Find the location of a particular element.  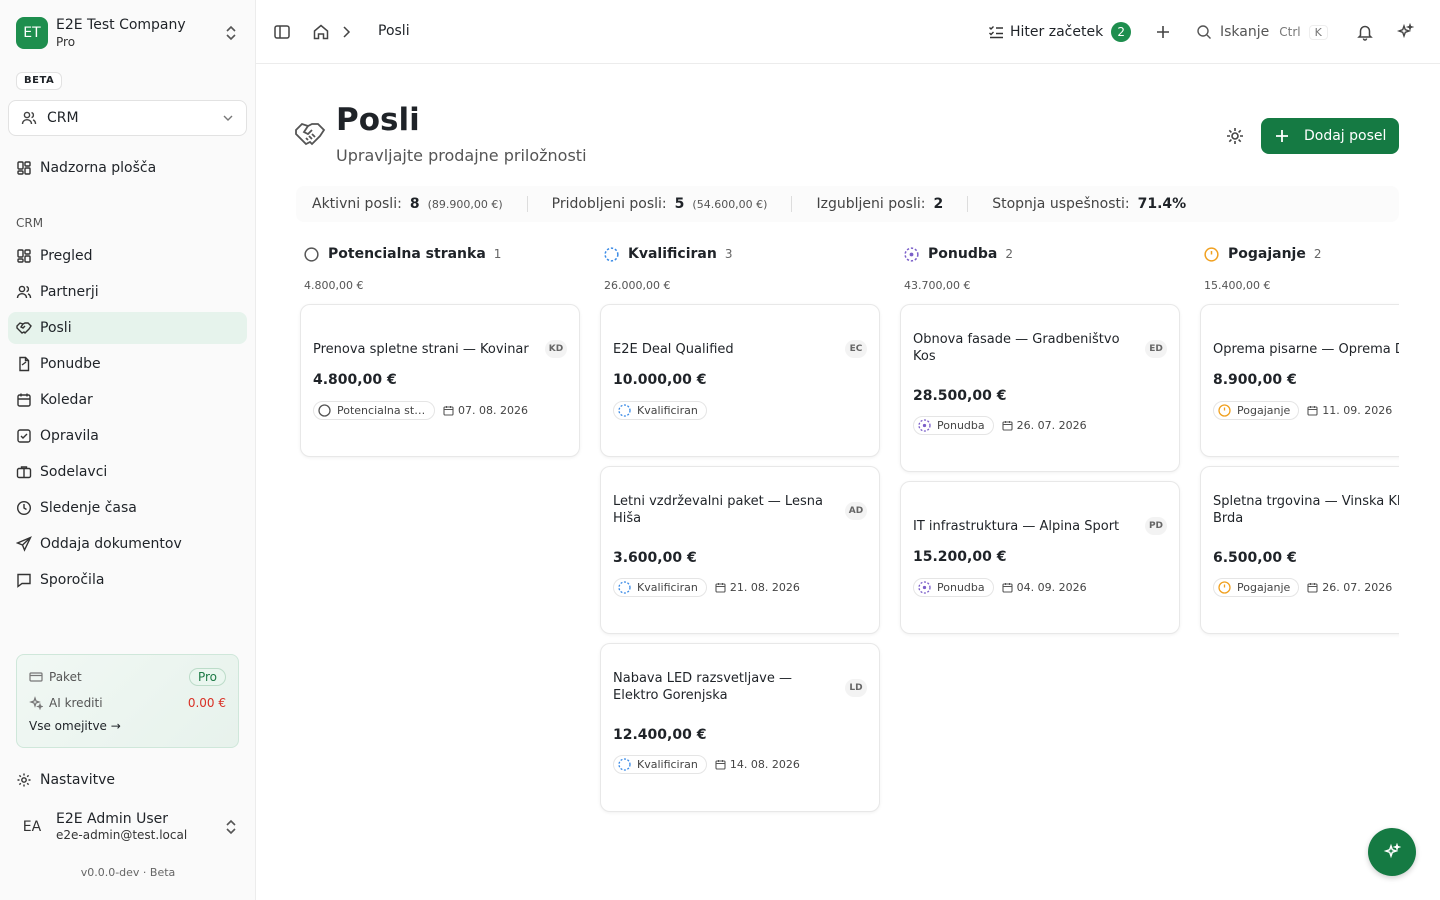

quick-start-button: Hiter začetek 2 is located at coordinates (1060, 32).